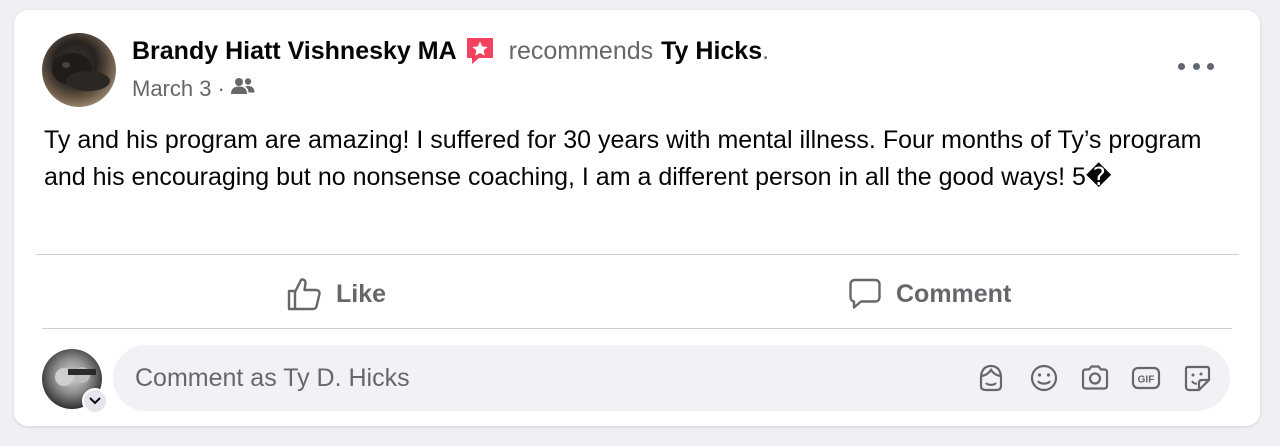 This screenshot has height=446, width=1280. Describe the element at coordinates (304, 294) in the screenshot. I see `thumbs-up-icon` at that location.